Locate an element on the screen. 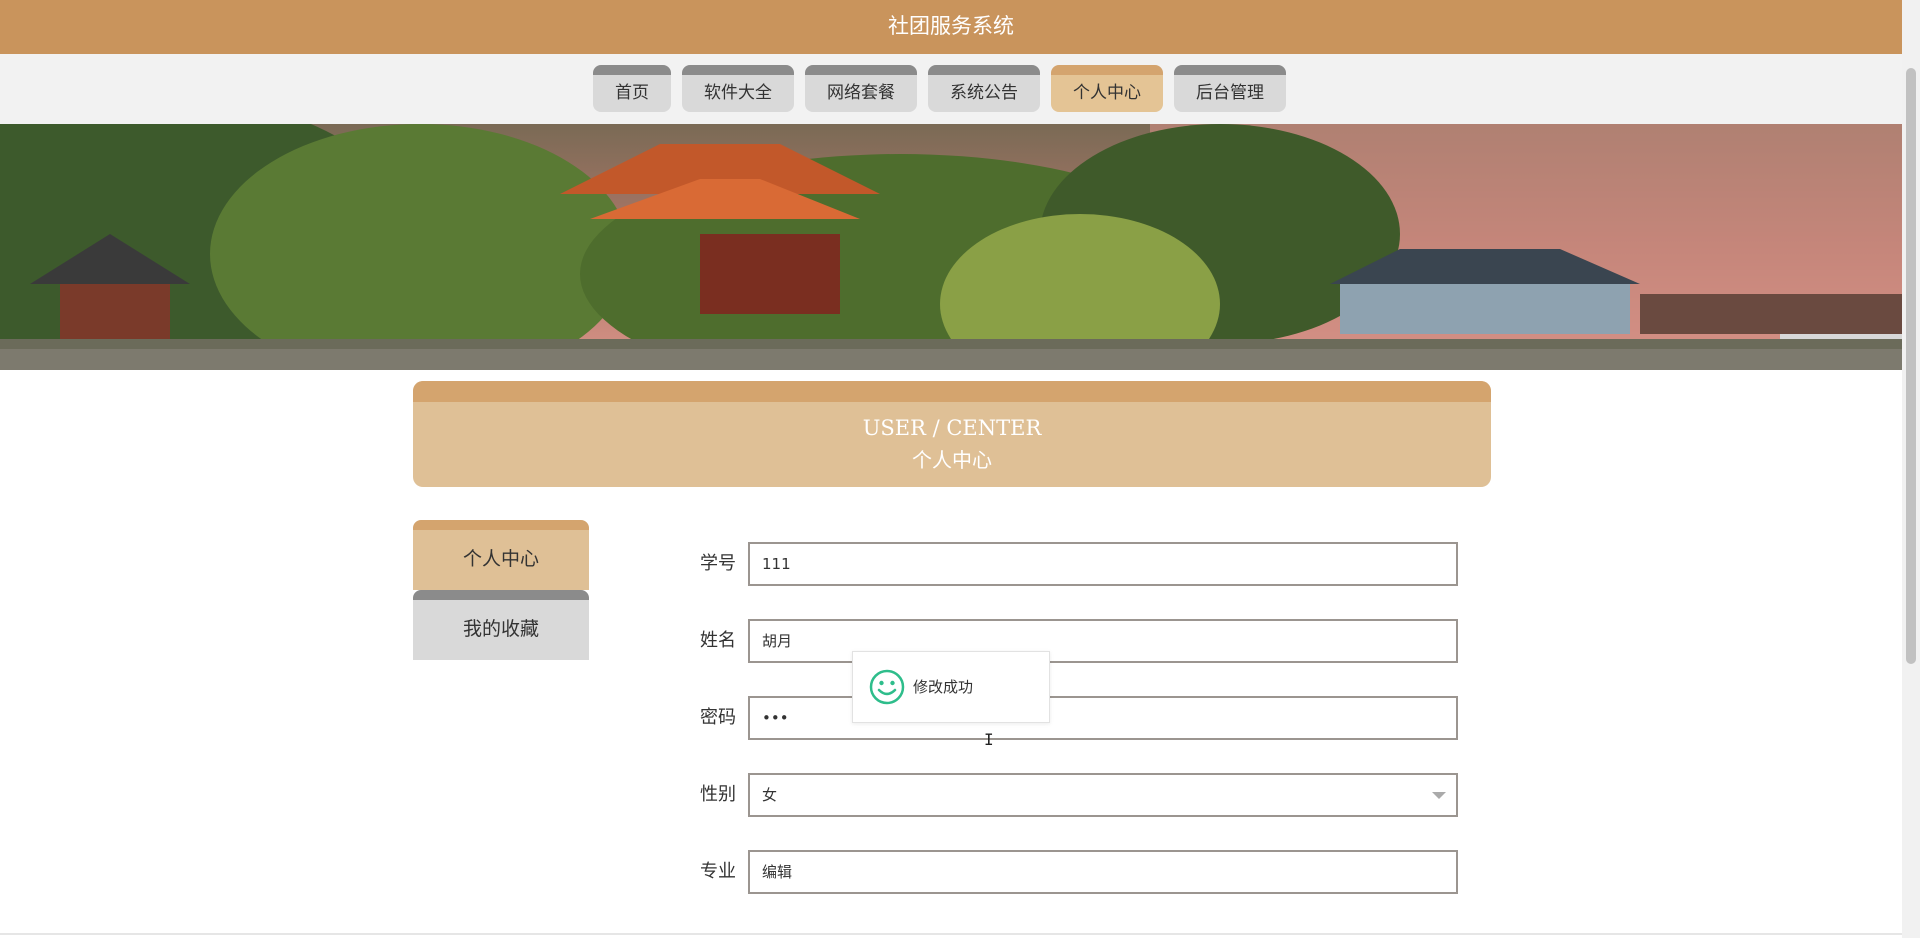 The height and width of the screenshot is (938, 1920). nav-list: 首页 软件大全 网络套餐 系统公告 个人中心 后台管理 is located at coordinates (945, 88).